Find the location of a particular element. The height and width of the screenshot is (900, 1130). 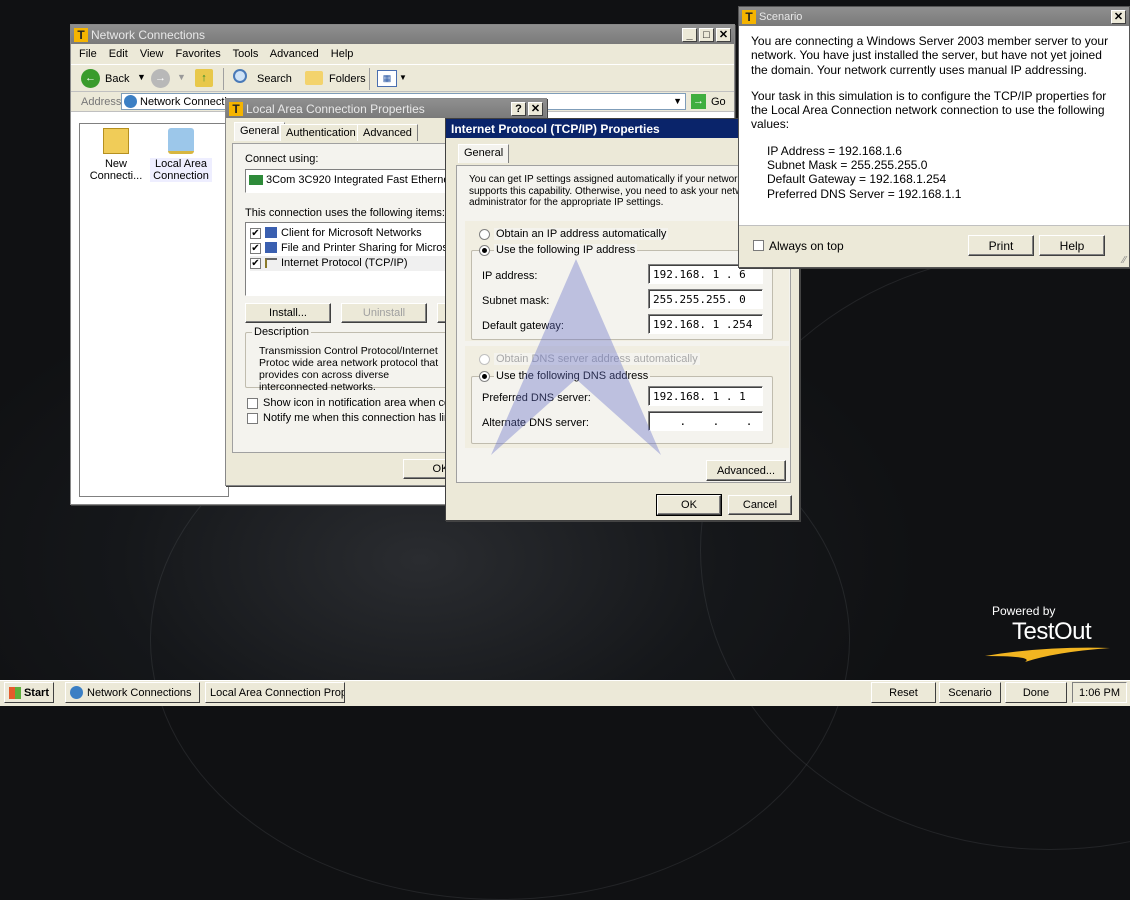

notify-checkbox is located at coordinates (252, 418).